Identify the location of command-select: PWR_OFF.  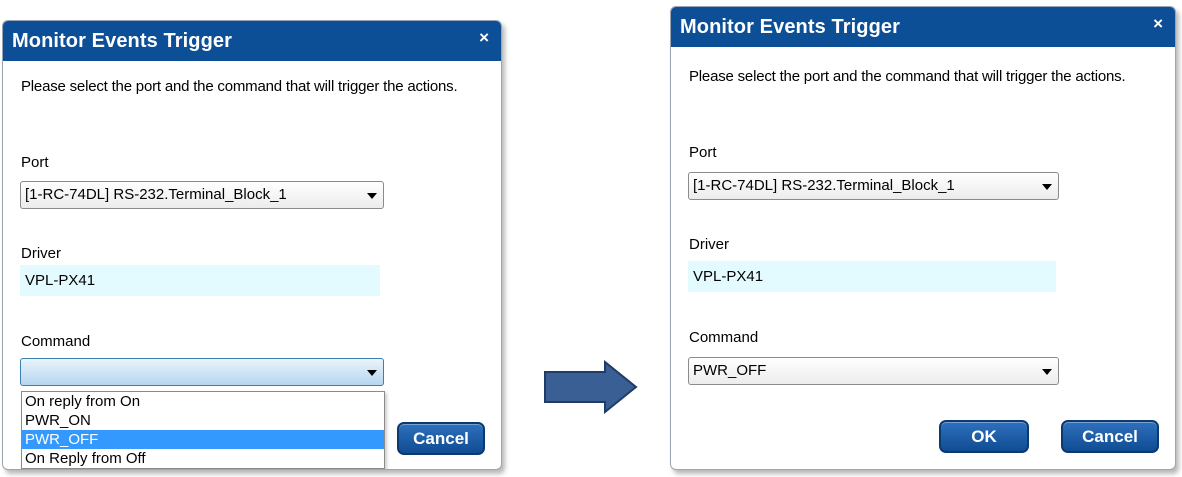
(873, 371).